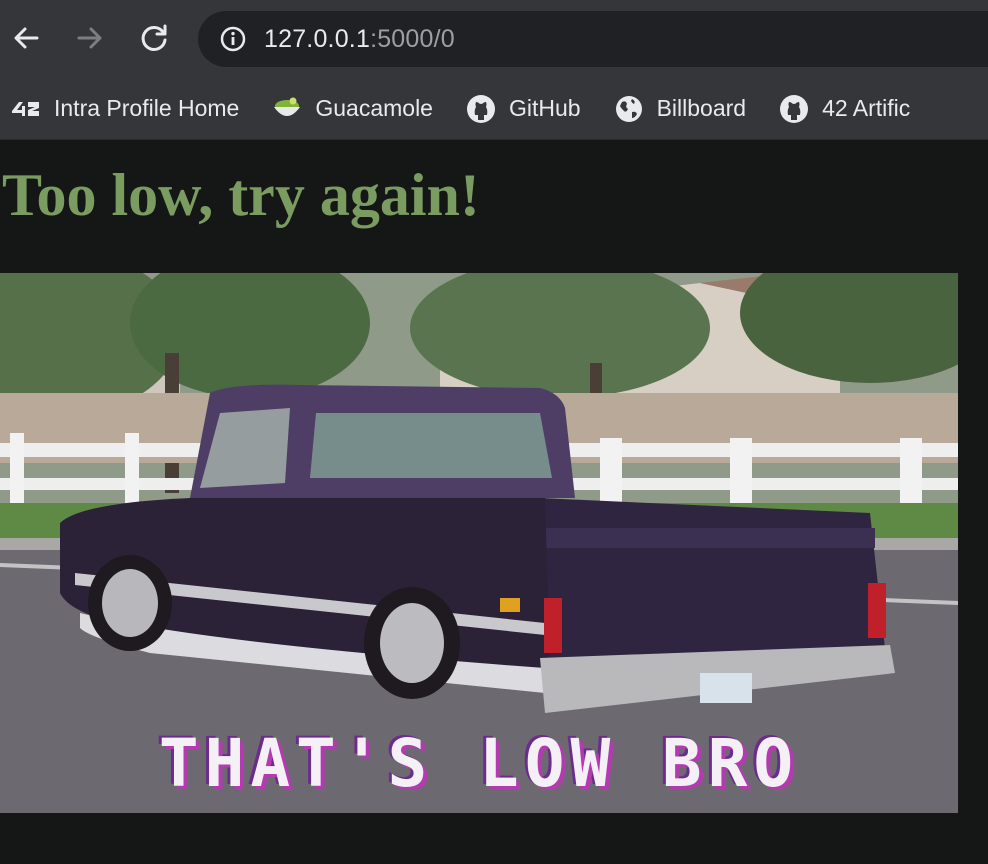 The height and width of the screenshot is (864, 988). I want to click on address-bar: 127.0.0.1:5000/0, so click(593, 39).